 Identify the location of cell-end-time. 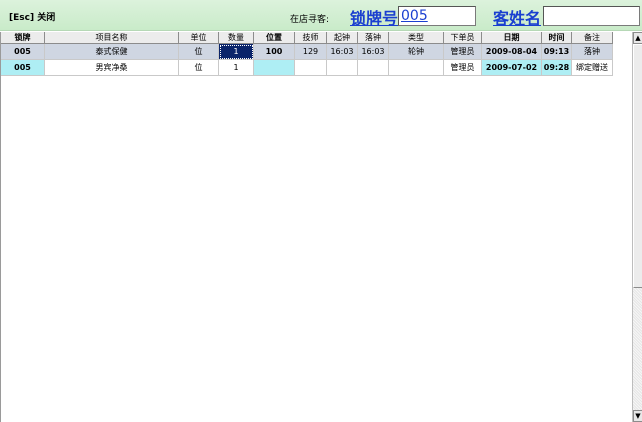
(373, 68).